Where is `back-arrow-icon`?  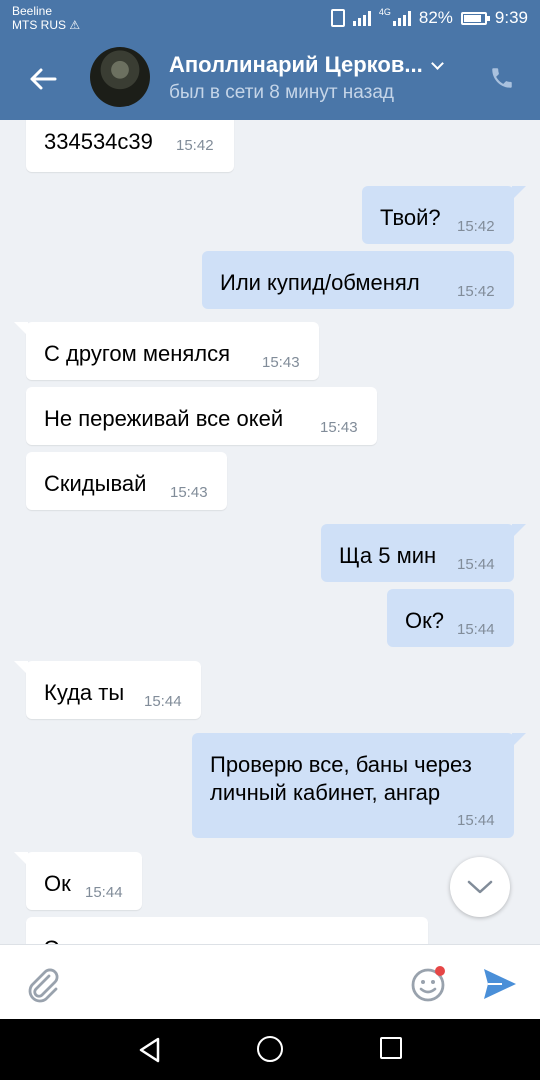 back-arrow-icon is located at coordinates (43, 79).